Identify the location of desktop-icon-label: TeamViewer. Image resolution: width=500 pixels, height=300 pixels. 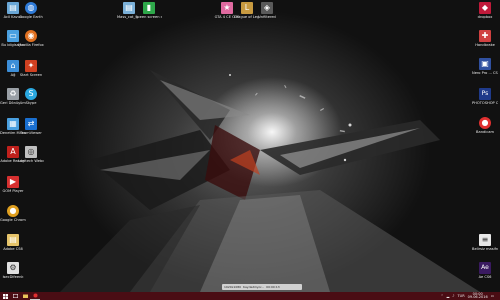
(31, 133).